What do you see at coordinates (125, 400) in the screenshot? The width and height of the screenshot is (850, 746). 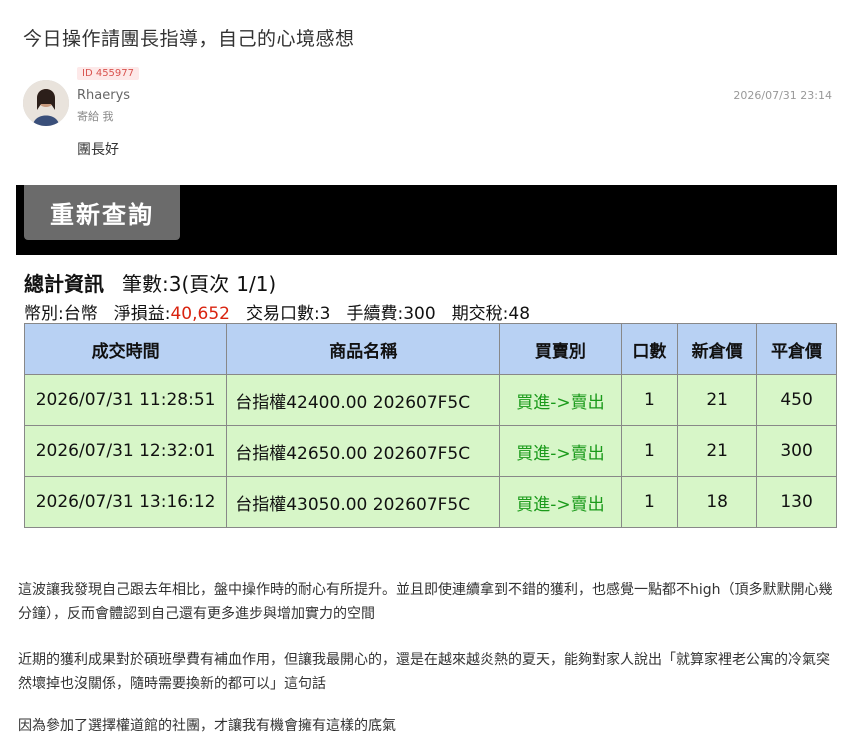 I see `trade-time: 2026/07/31 11:28:51` at bounding box center [125, 400].